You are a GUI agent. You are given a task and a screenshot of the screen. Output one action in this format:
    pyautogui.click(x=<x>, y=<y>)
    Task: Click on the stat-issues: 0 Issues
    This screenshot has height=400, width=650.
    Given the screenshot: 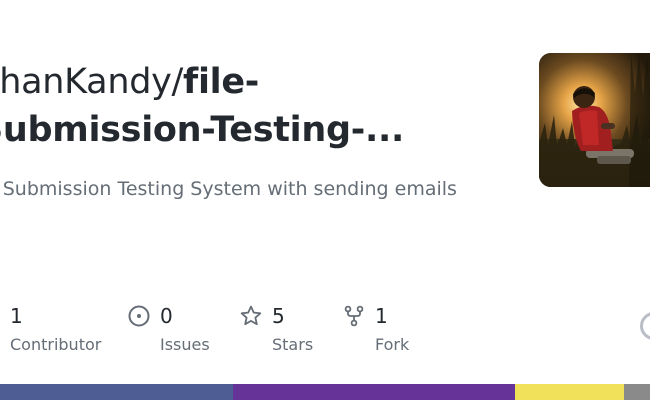 What is the action you would take?
    pyautogui.click(x=168, y=328)
    